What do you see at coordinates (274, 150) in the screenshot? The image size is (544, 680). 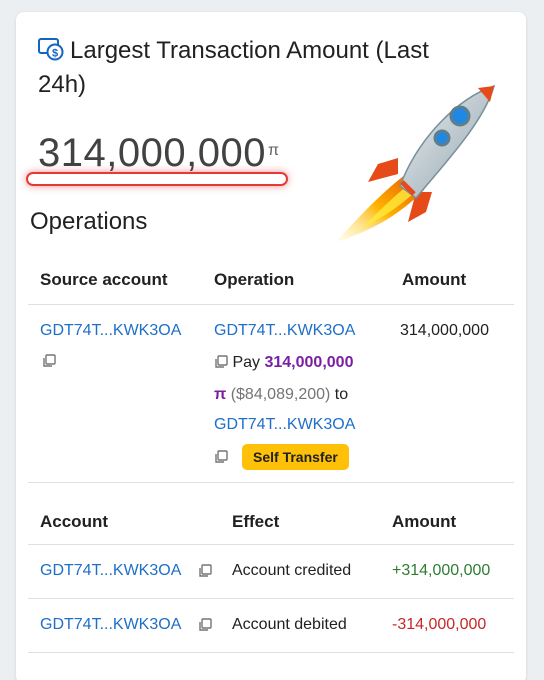 I see `amount-unit: π` at bounding box center [274, 150].